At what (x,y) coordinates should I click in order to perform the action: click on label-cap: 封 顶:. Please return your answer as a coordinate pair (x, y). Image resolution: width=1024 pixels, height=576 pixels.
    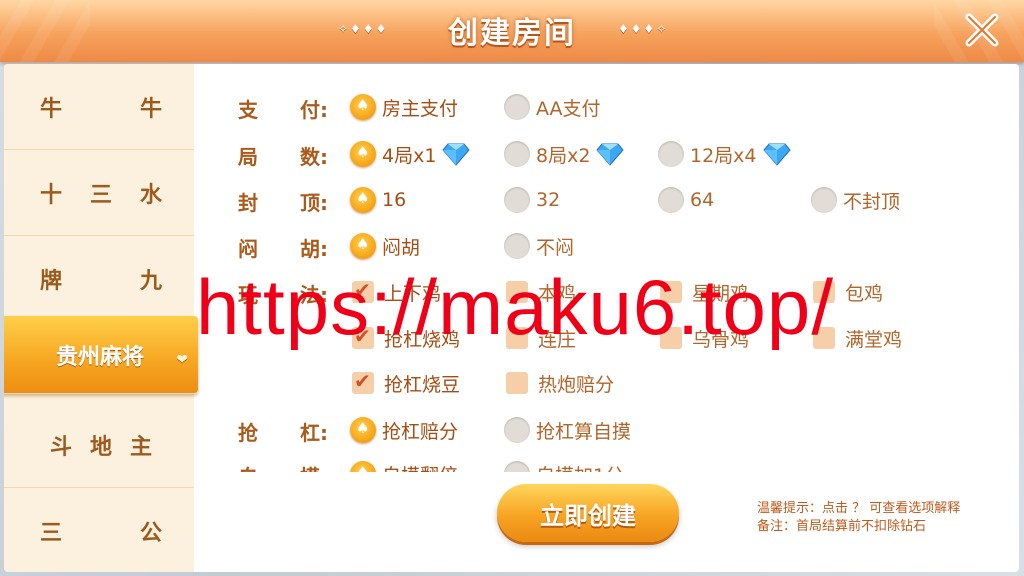
    Looking at the image, I should click on (283, 201).